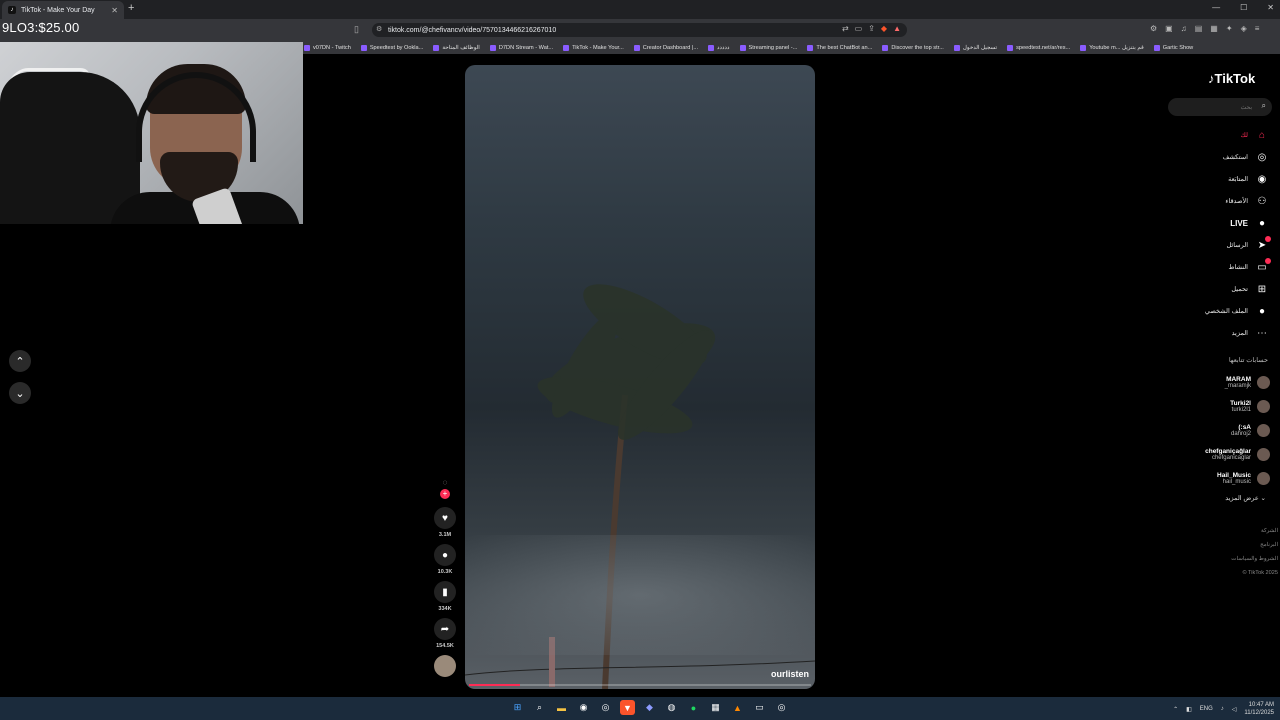 The image size is (1280, 720). I want to click on footer-link: © TikTok 2025, so click(1254, 573).